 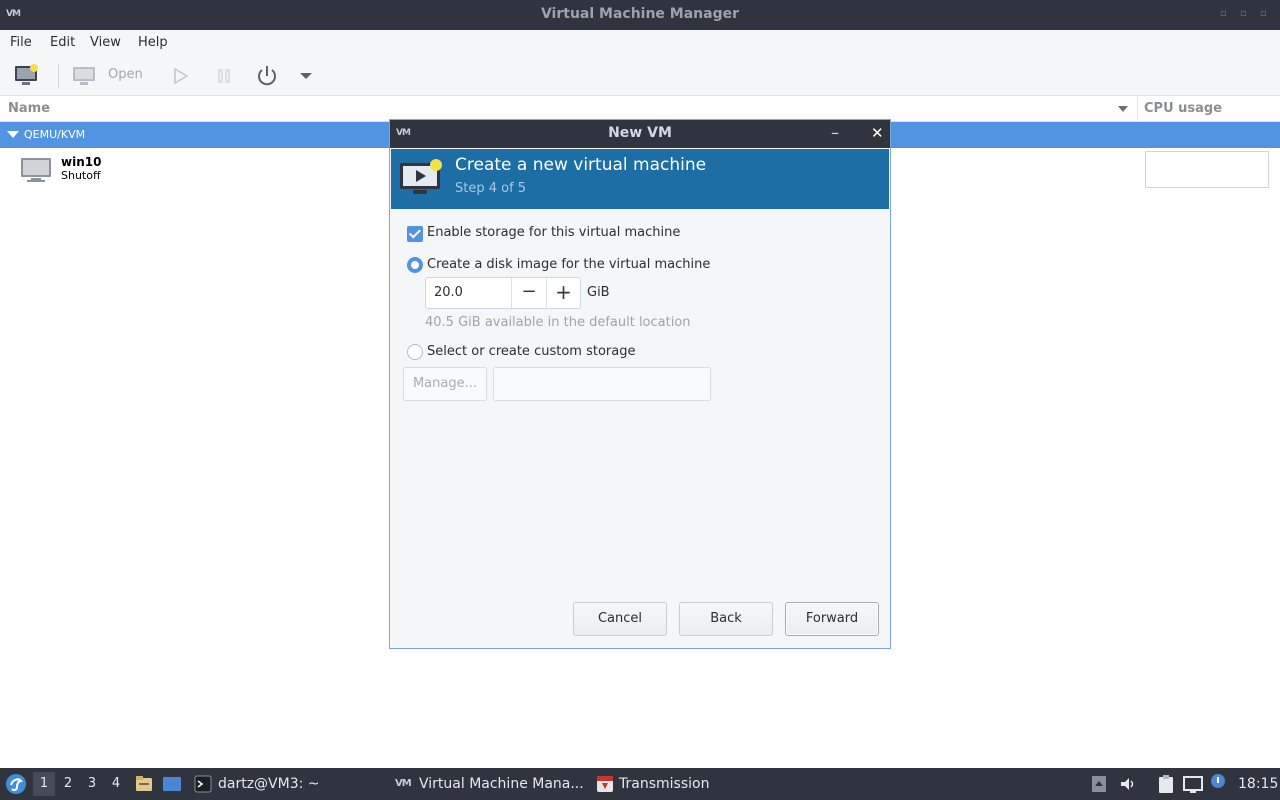 What do you see at coordinates (415, 352) in the screenshot?
I see `custom-storage-radio` at bounding box center [415, 352].